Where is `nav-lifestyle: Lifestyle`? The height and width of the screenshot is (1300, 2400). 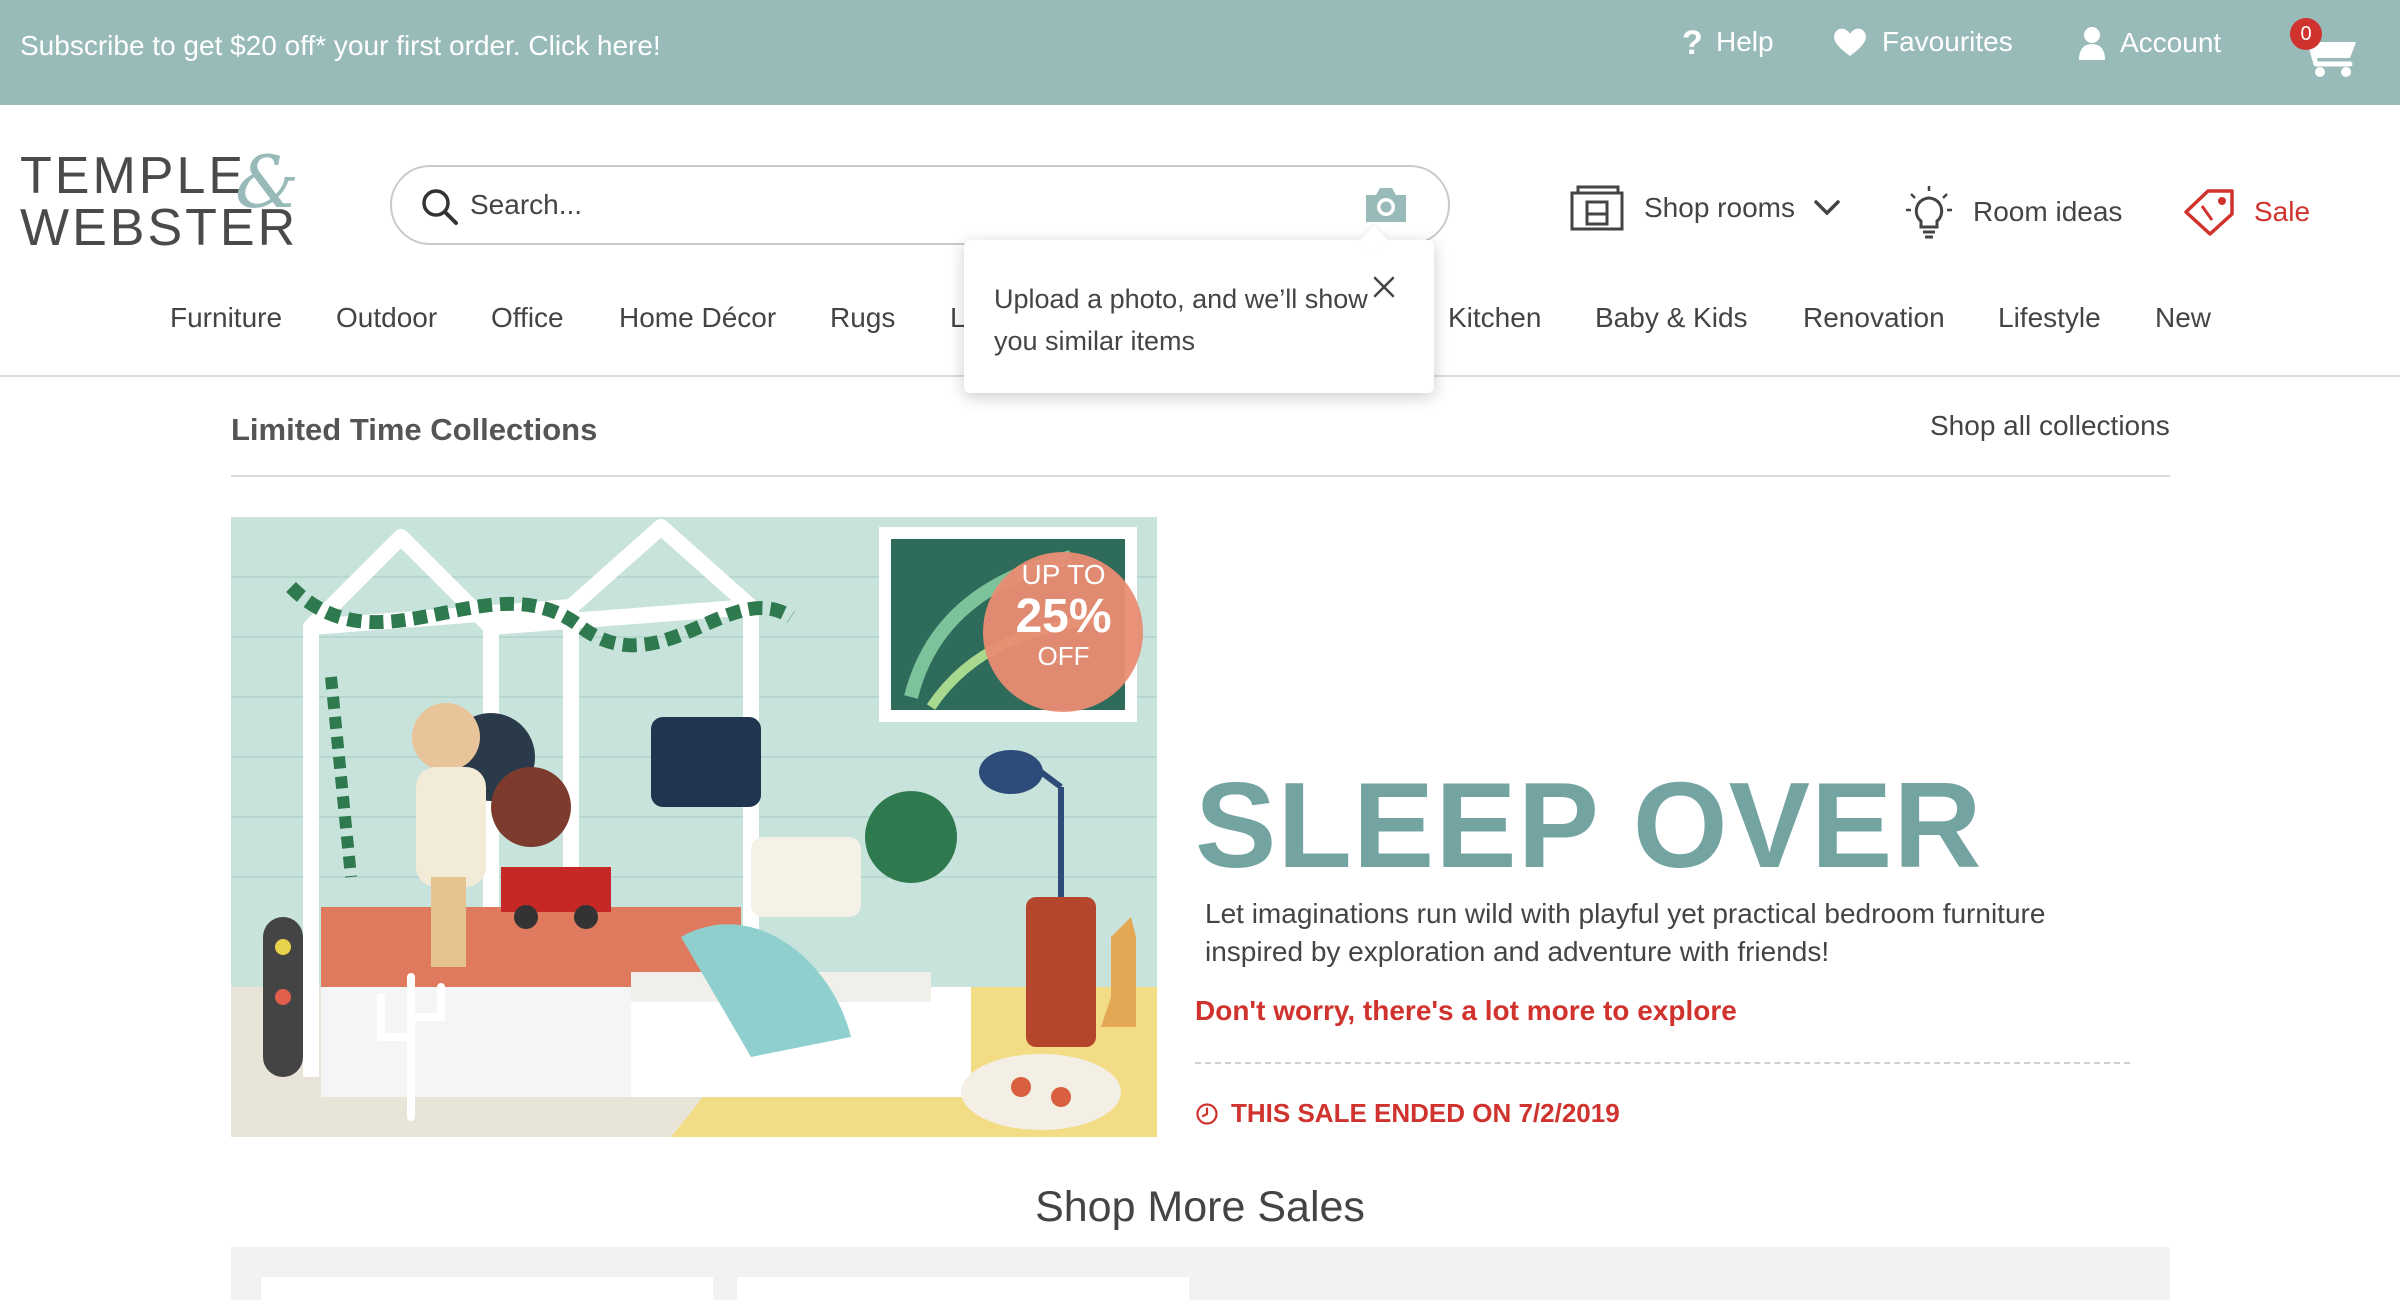
nav-lifestyle: Lifestyle is located at coordinates (2049, 318).